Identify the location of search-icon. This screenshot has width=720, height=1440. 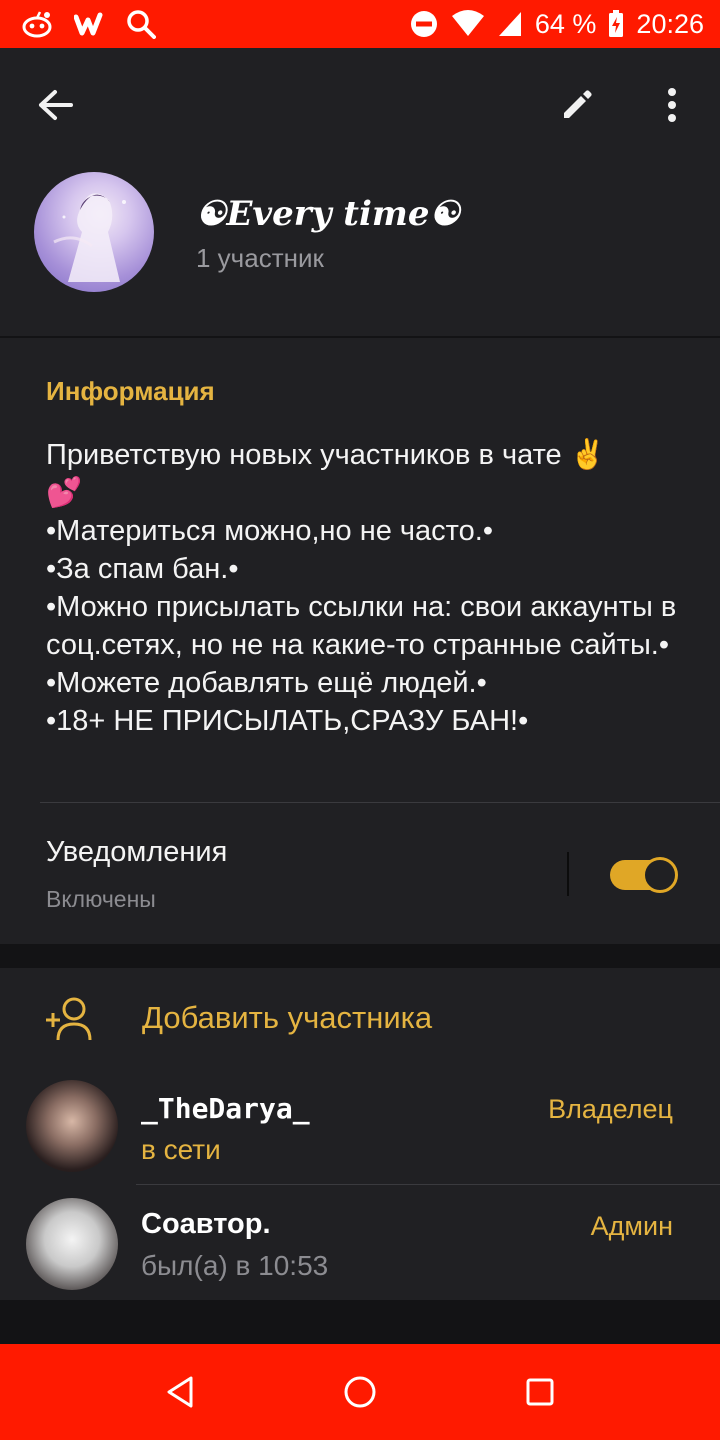
(141, 24).